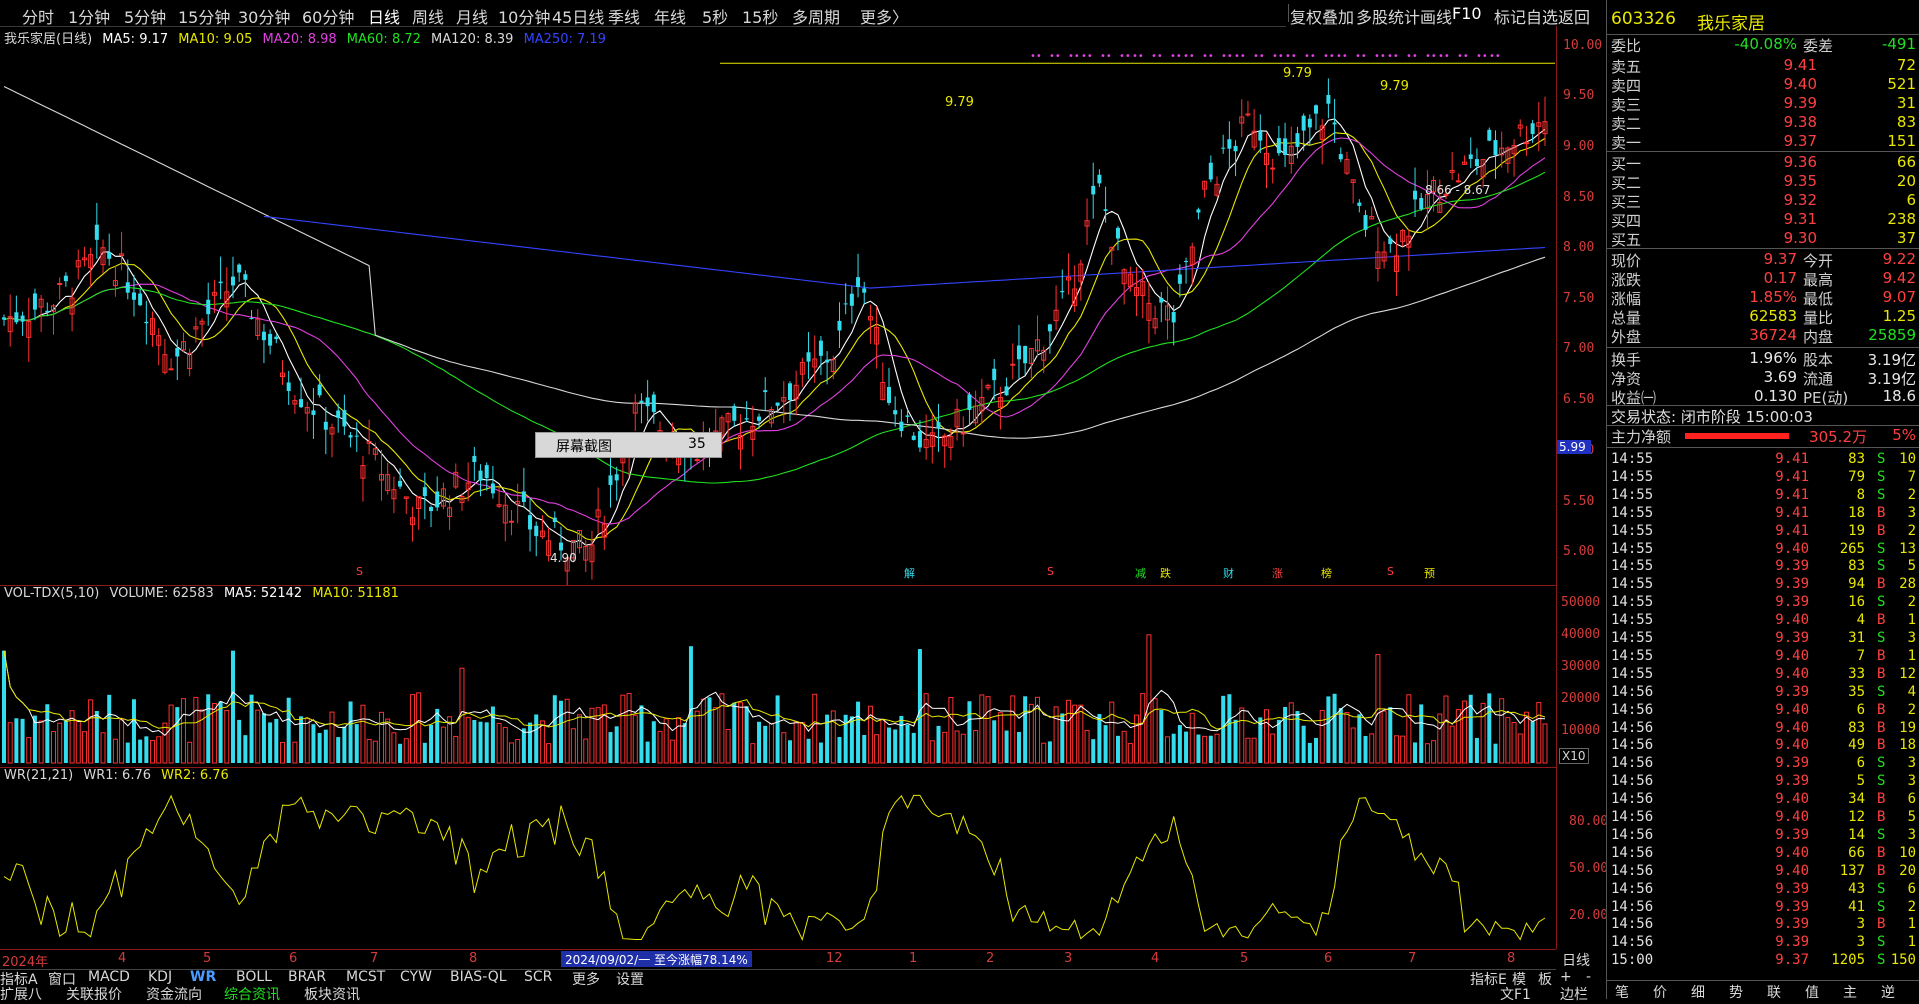 The image size is (1919, 1004). What do you see at coordinates (21, 994) in the screenshot?
I see `info-tab-0: 扩展八` at bounding box center [21, 994].